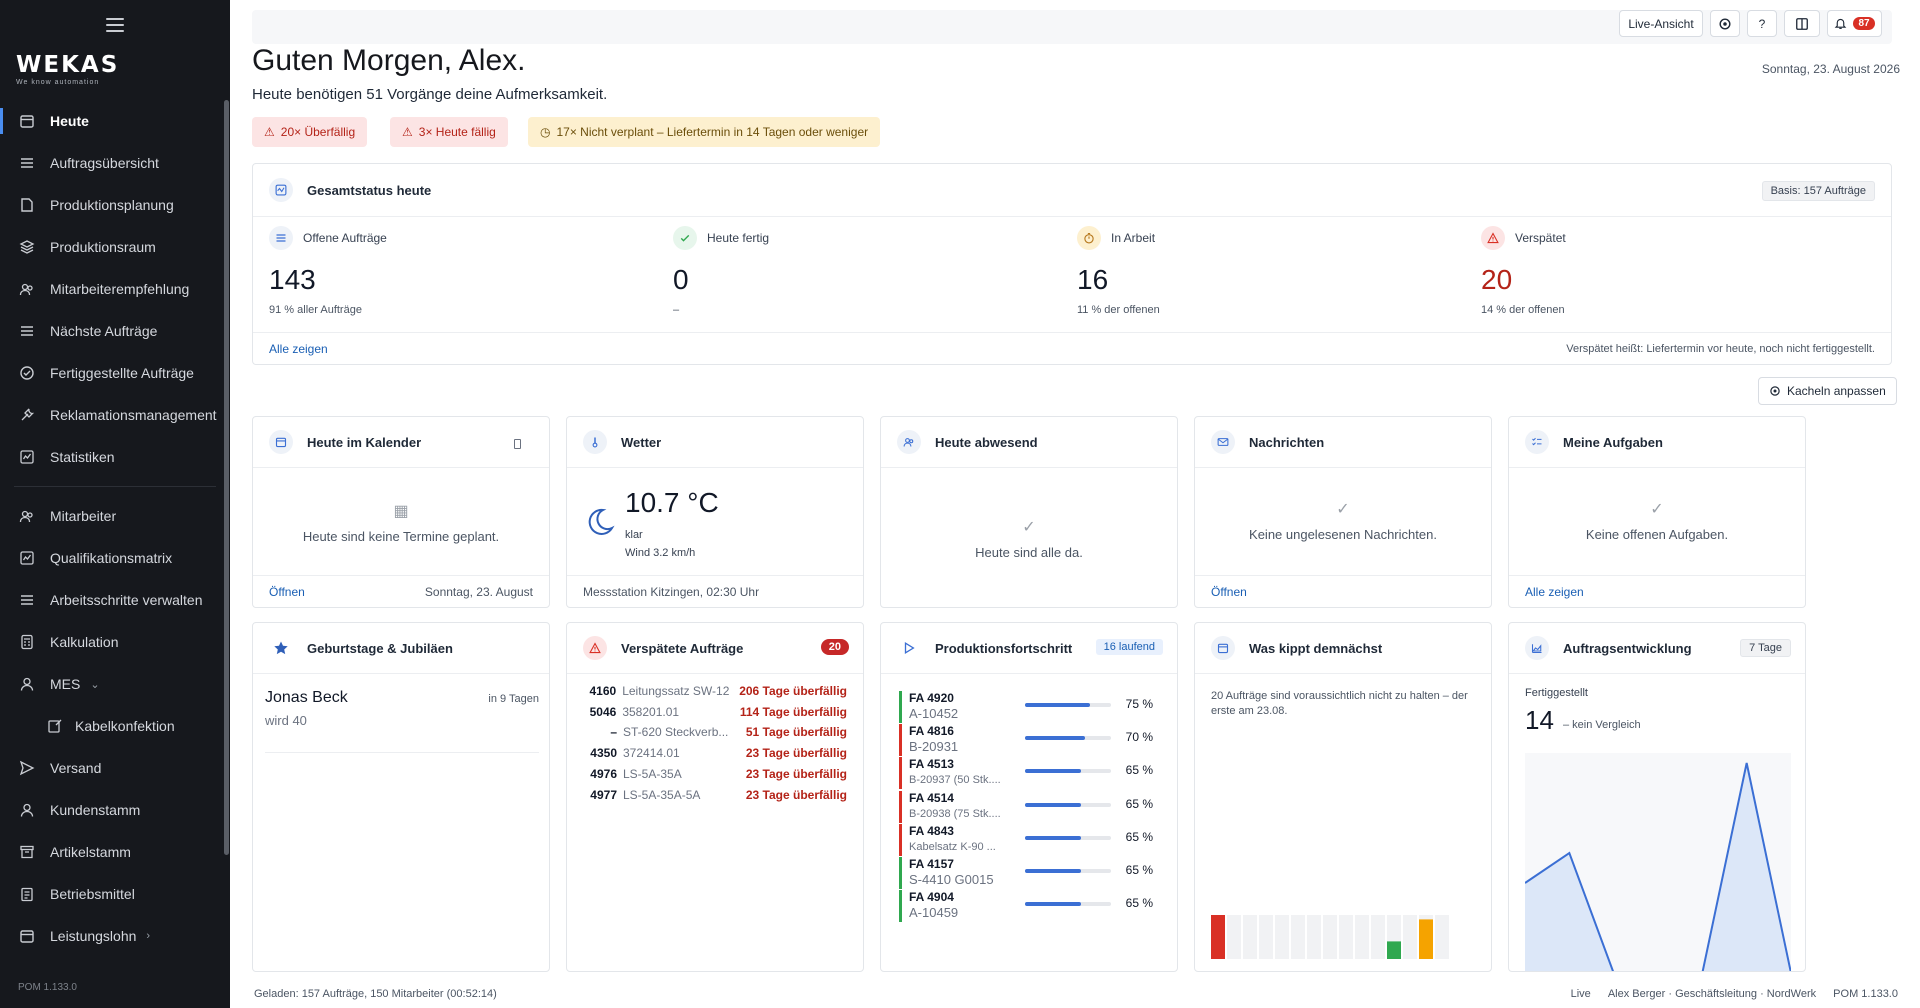 The width and height of the screenshot is (1920, 1008). What do you see at coordinates (115, 684) in the screenshot?
I see `sidebar-item-mes: MES ⌄` at bounding box center [115, 684].